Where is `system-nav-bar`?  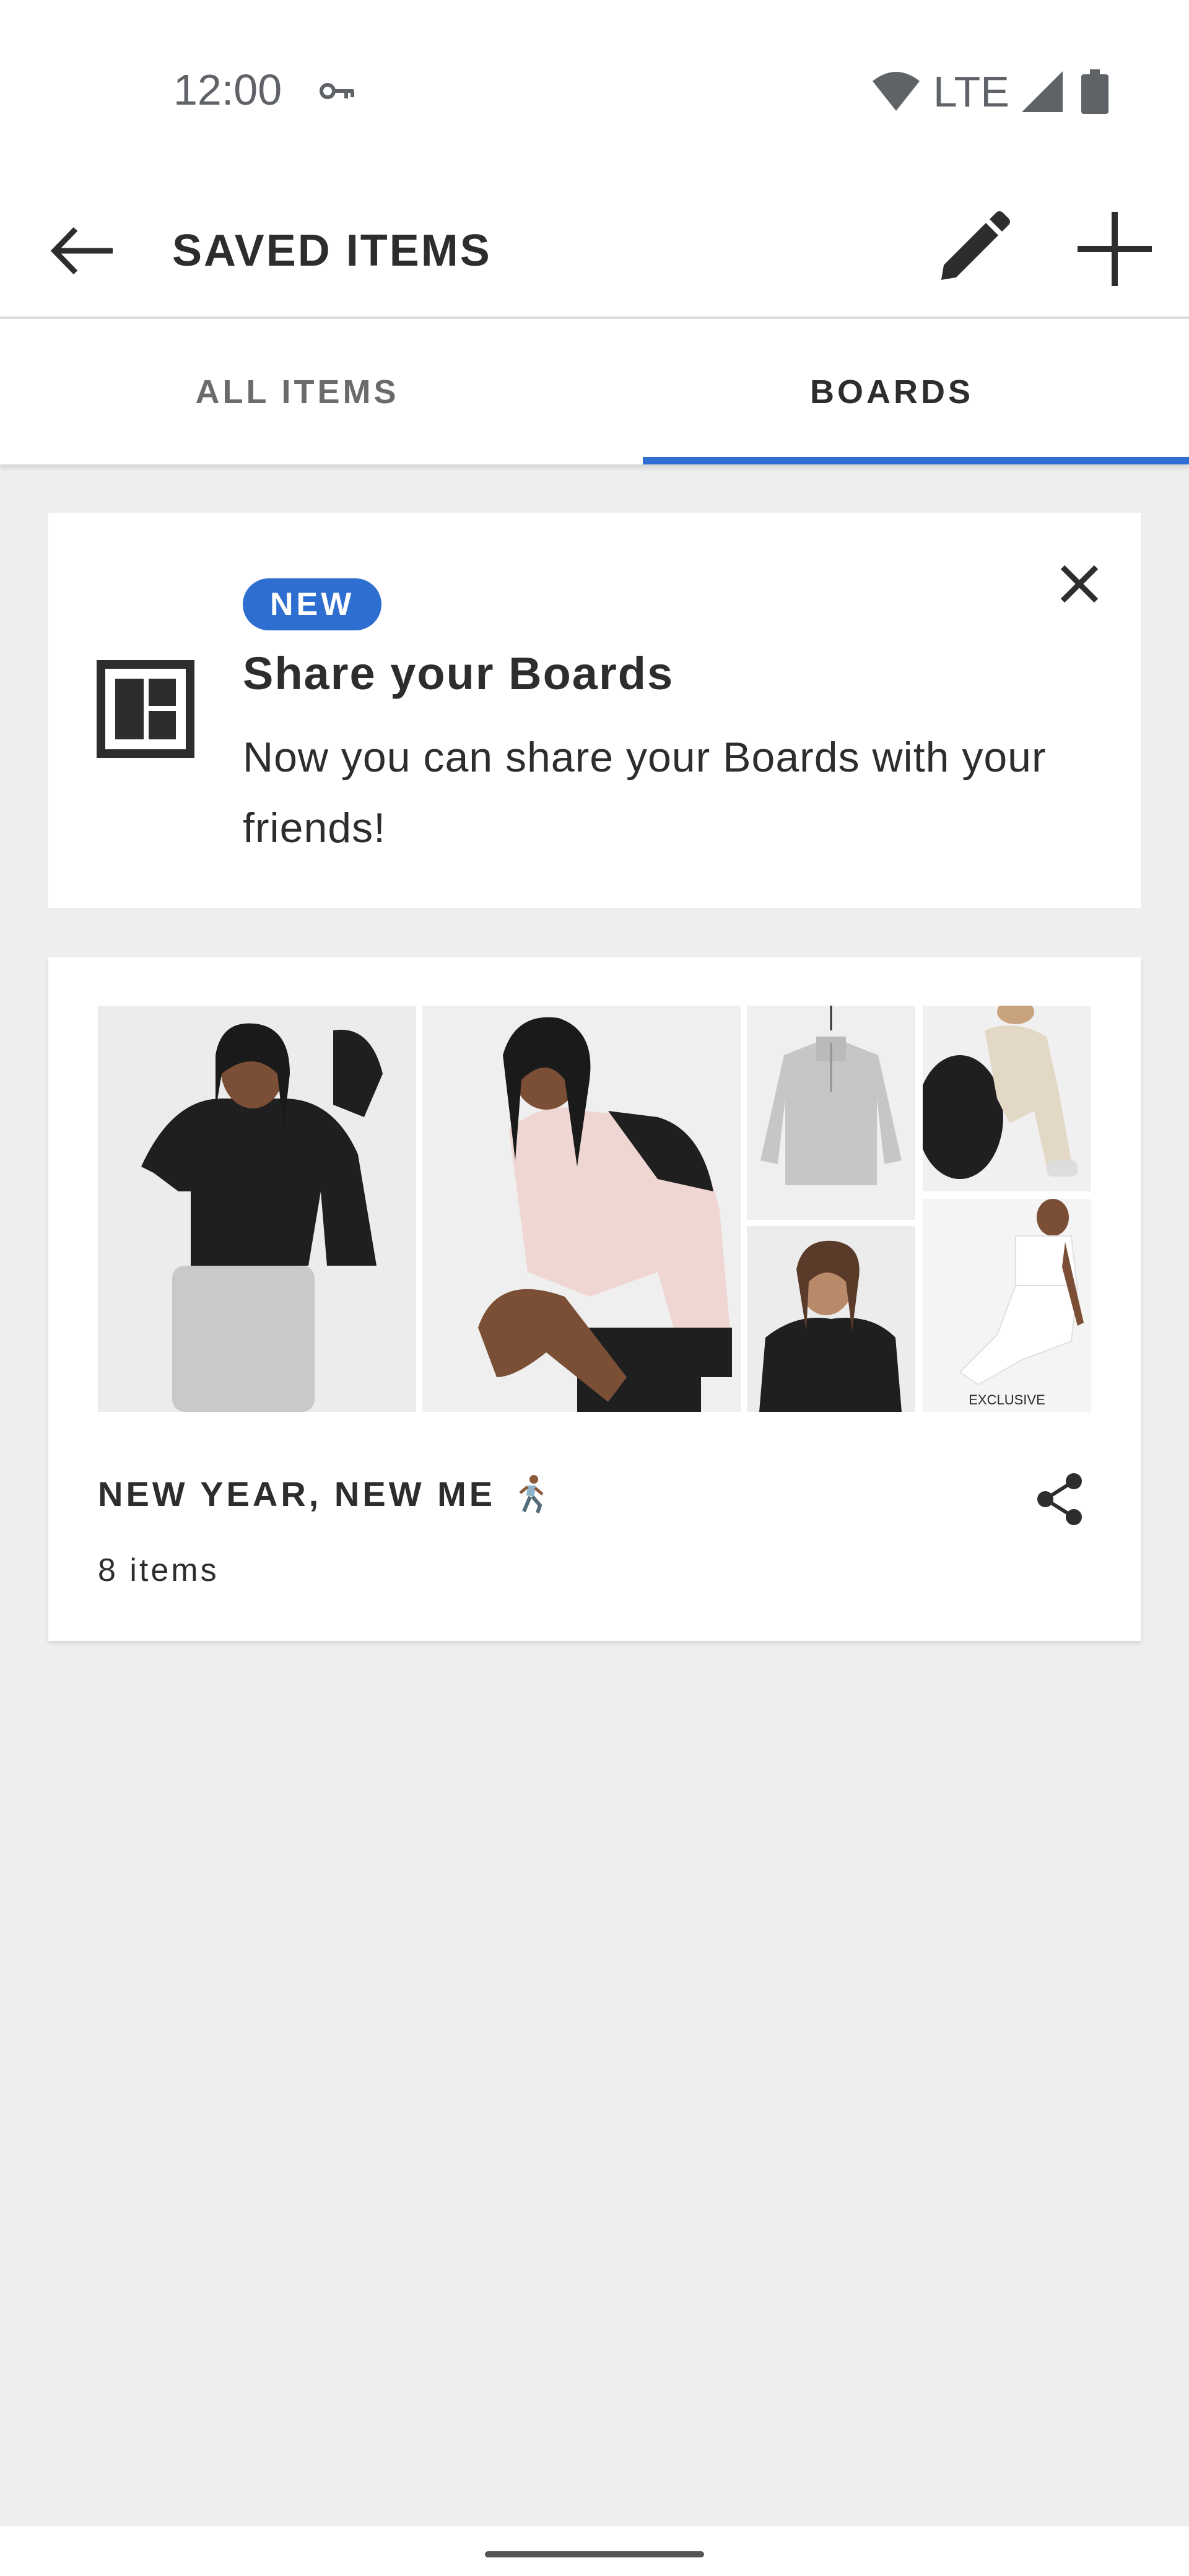
system-nav-bar is located at coordinates (594, 2551).